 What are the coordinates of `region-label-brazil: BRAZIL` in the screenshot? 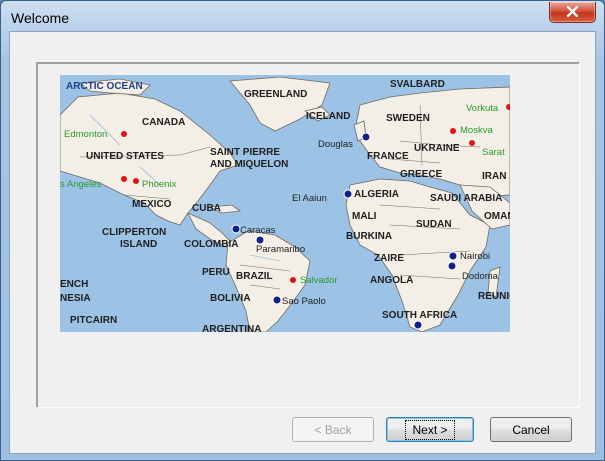 It's located at (254, 276).